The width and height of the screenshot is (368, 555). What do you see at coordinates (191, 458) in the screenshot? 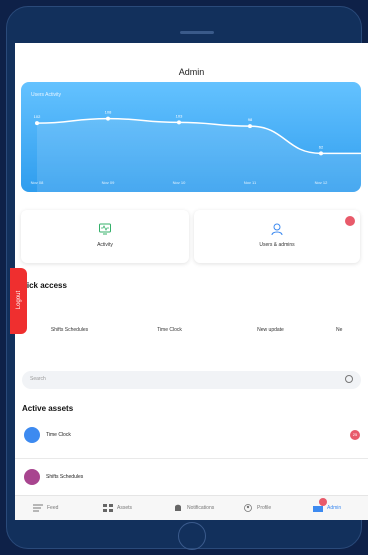
I see `divider` at bounding box center [191, 458].